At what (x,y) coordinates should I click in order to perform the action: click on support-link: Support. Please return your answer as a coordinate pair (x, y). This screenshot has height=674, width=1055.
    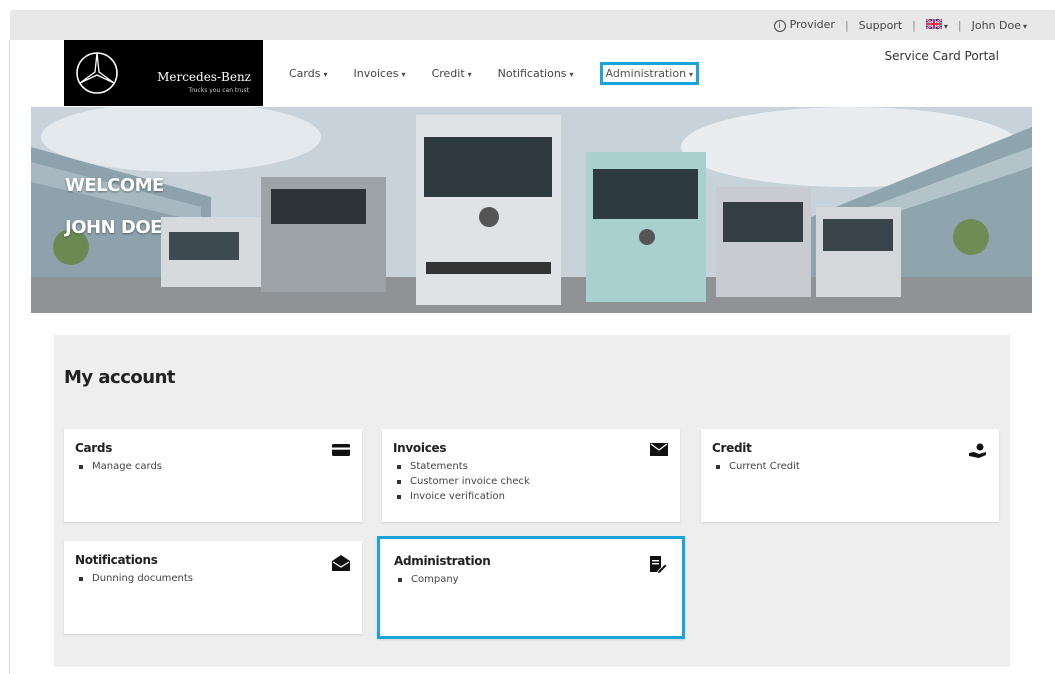
    Looking at the image, I should click on (880, 25).